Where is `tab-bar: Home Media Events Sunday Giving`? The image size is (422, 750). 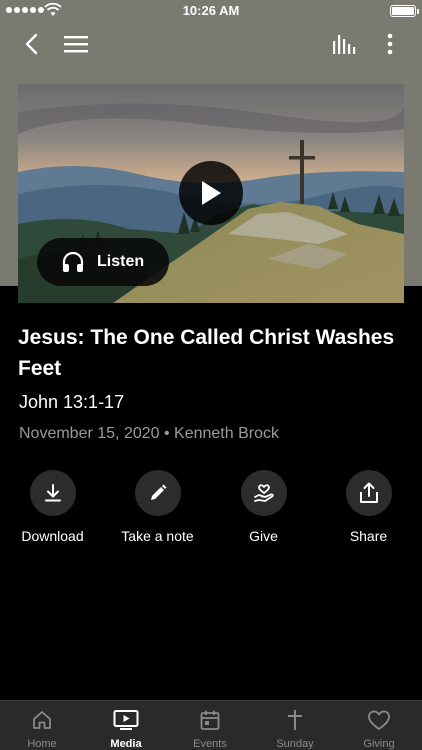 tab-bar: Home Media Events Sunday Giving is located at coordinates (211, 725).